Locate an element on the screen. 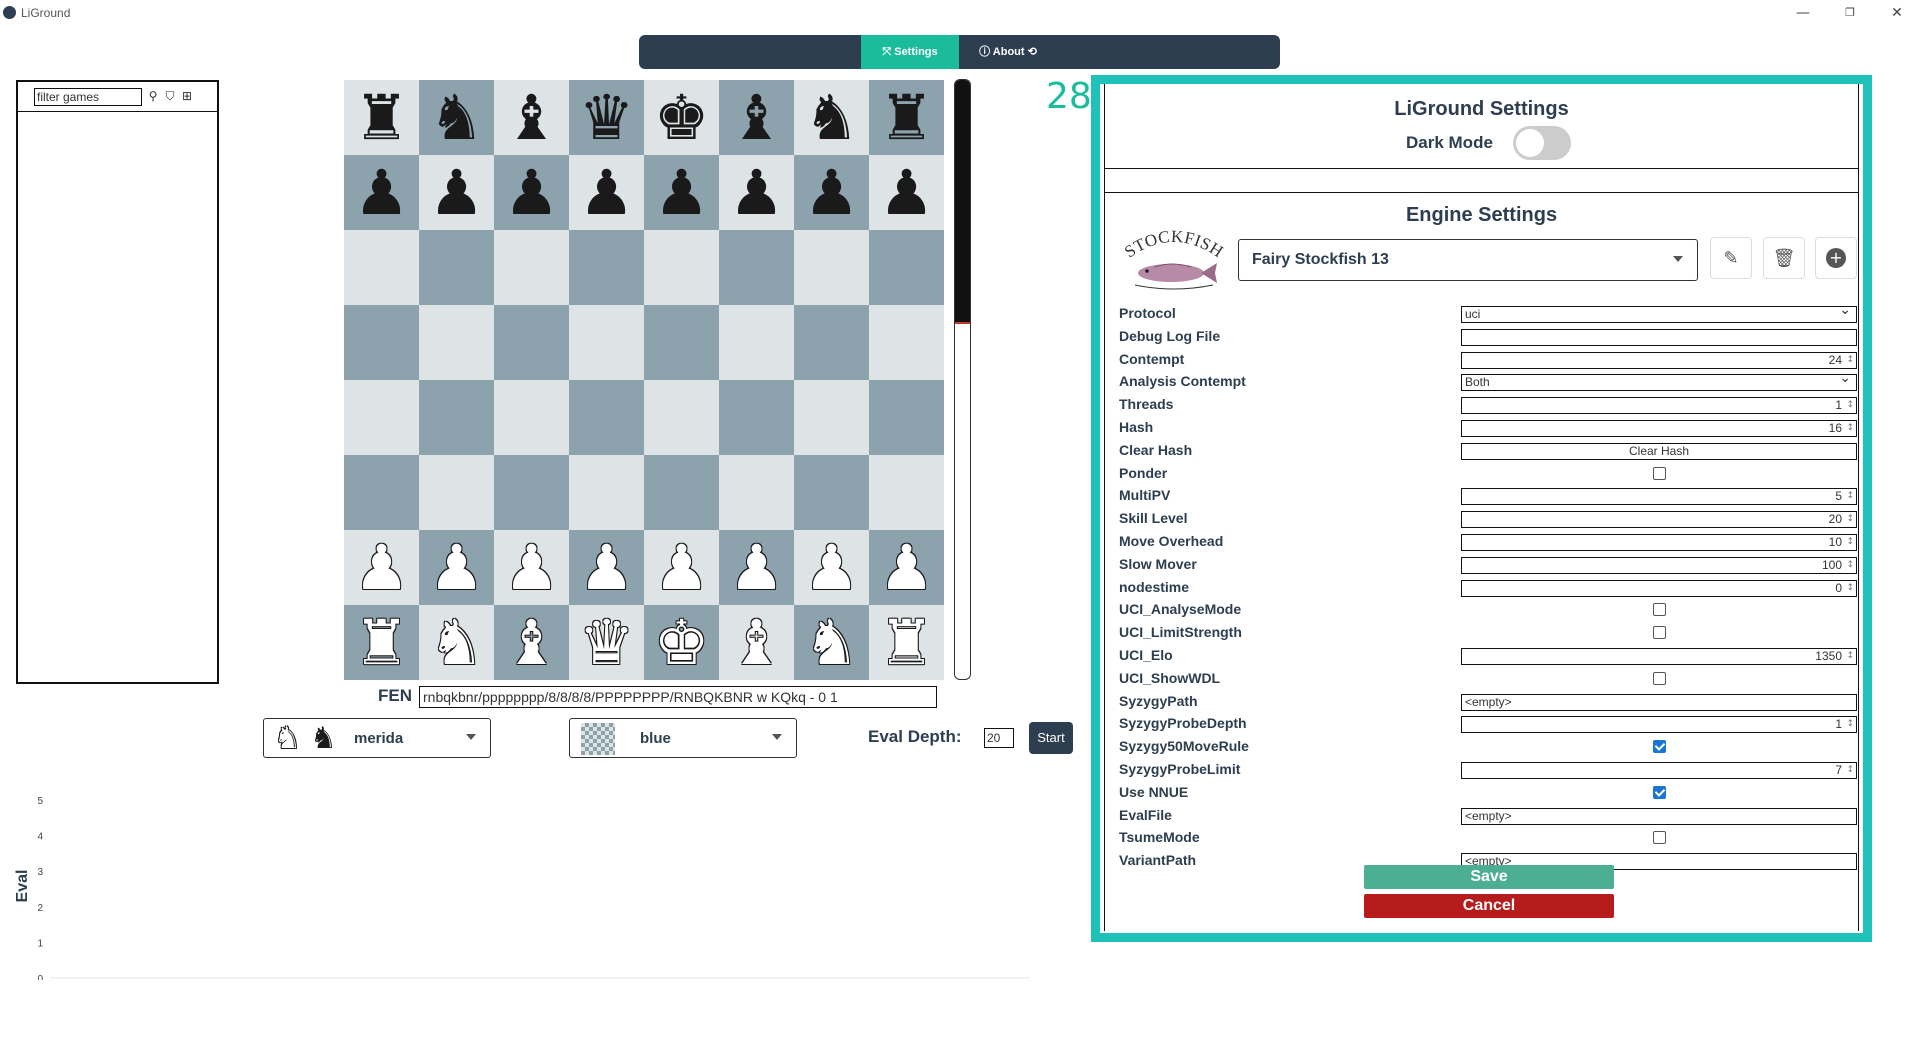  eval-depth-input is located at coordinates (999, 738).